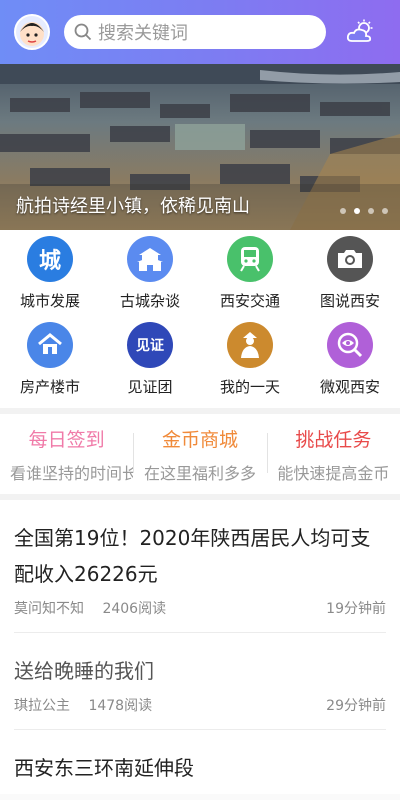 The width and height of the screenshot is (400, 800). I want to click on category-micro-xian: 微观西安, so click(350, 365).